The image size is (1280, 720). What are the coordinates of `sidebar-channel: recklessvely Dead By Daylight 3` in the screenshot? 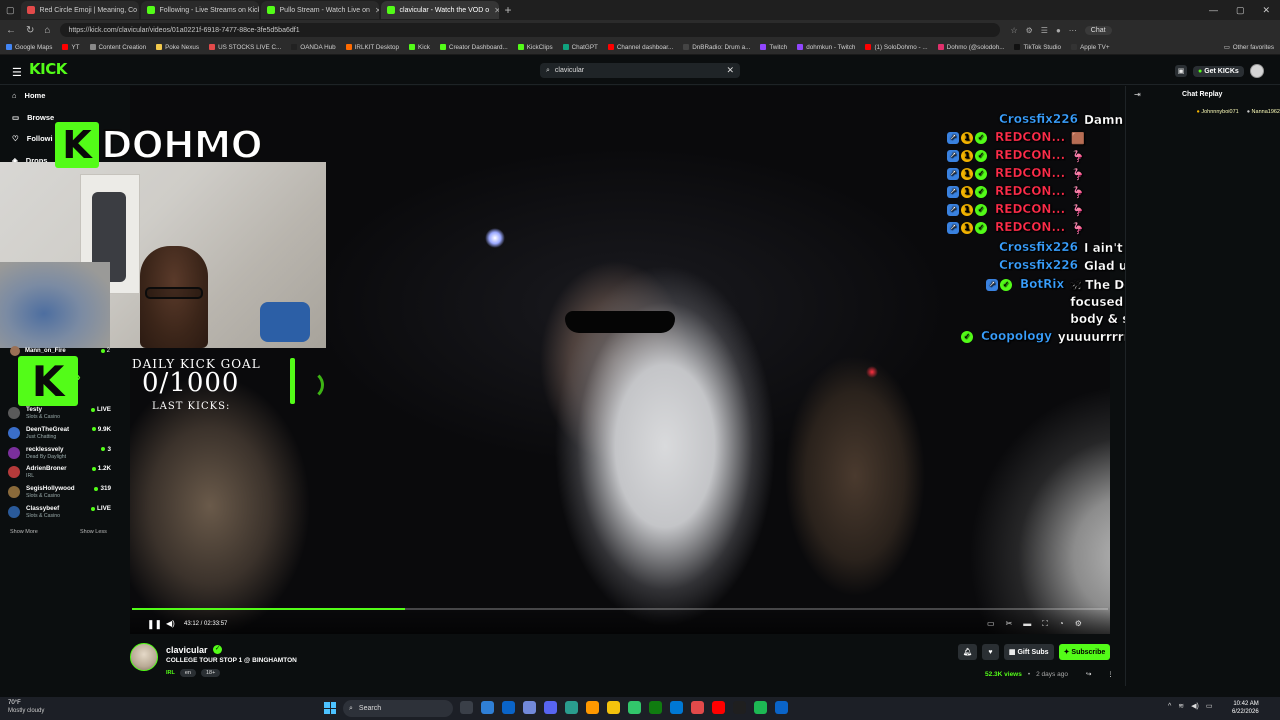 It's located at (59, 453).